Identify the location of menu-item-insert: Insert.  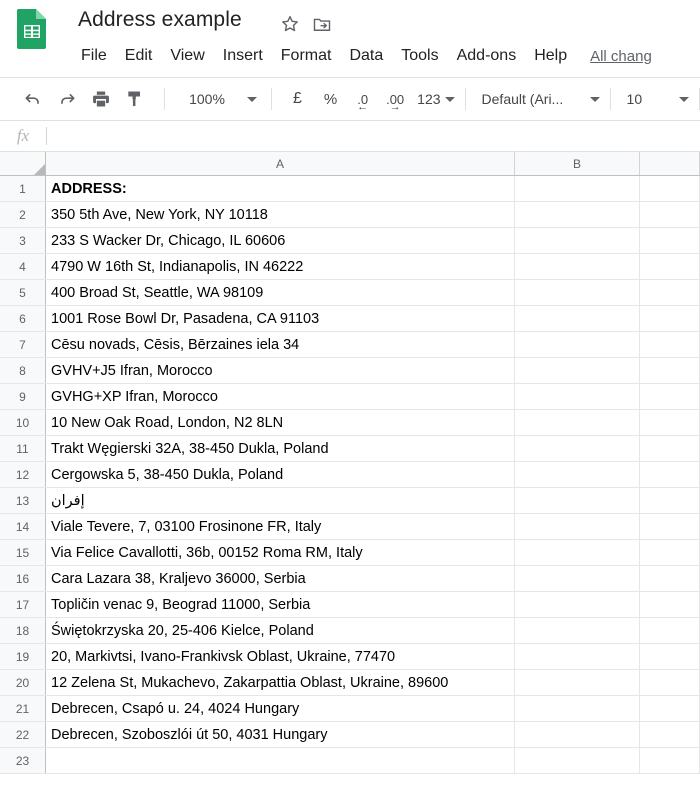
(243, 56).